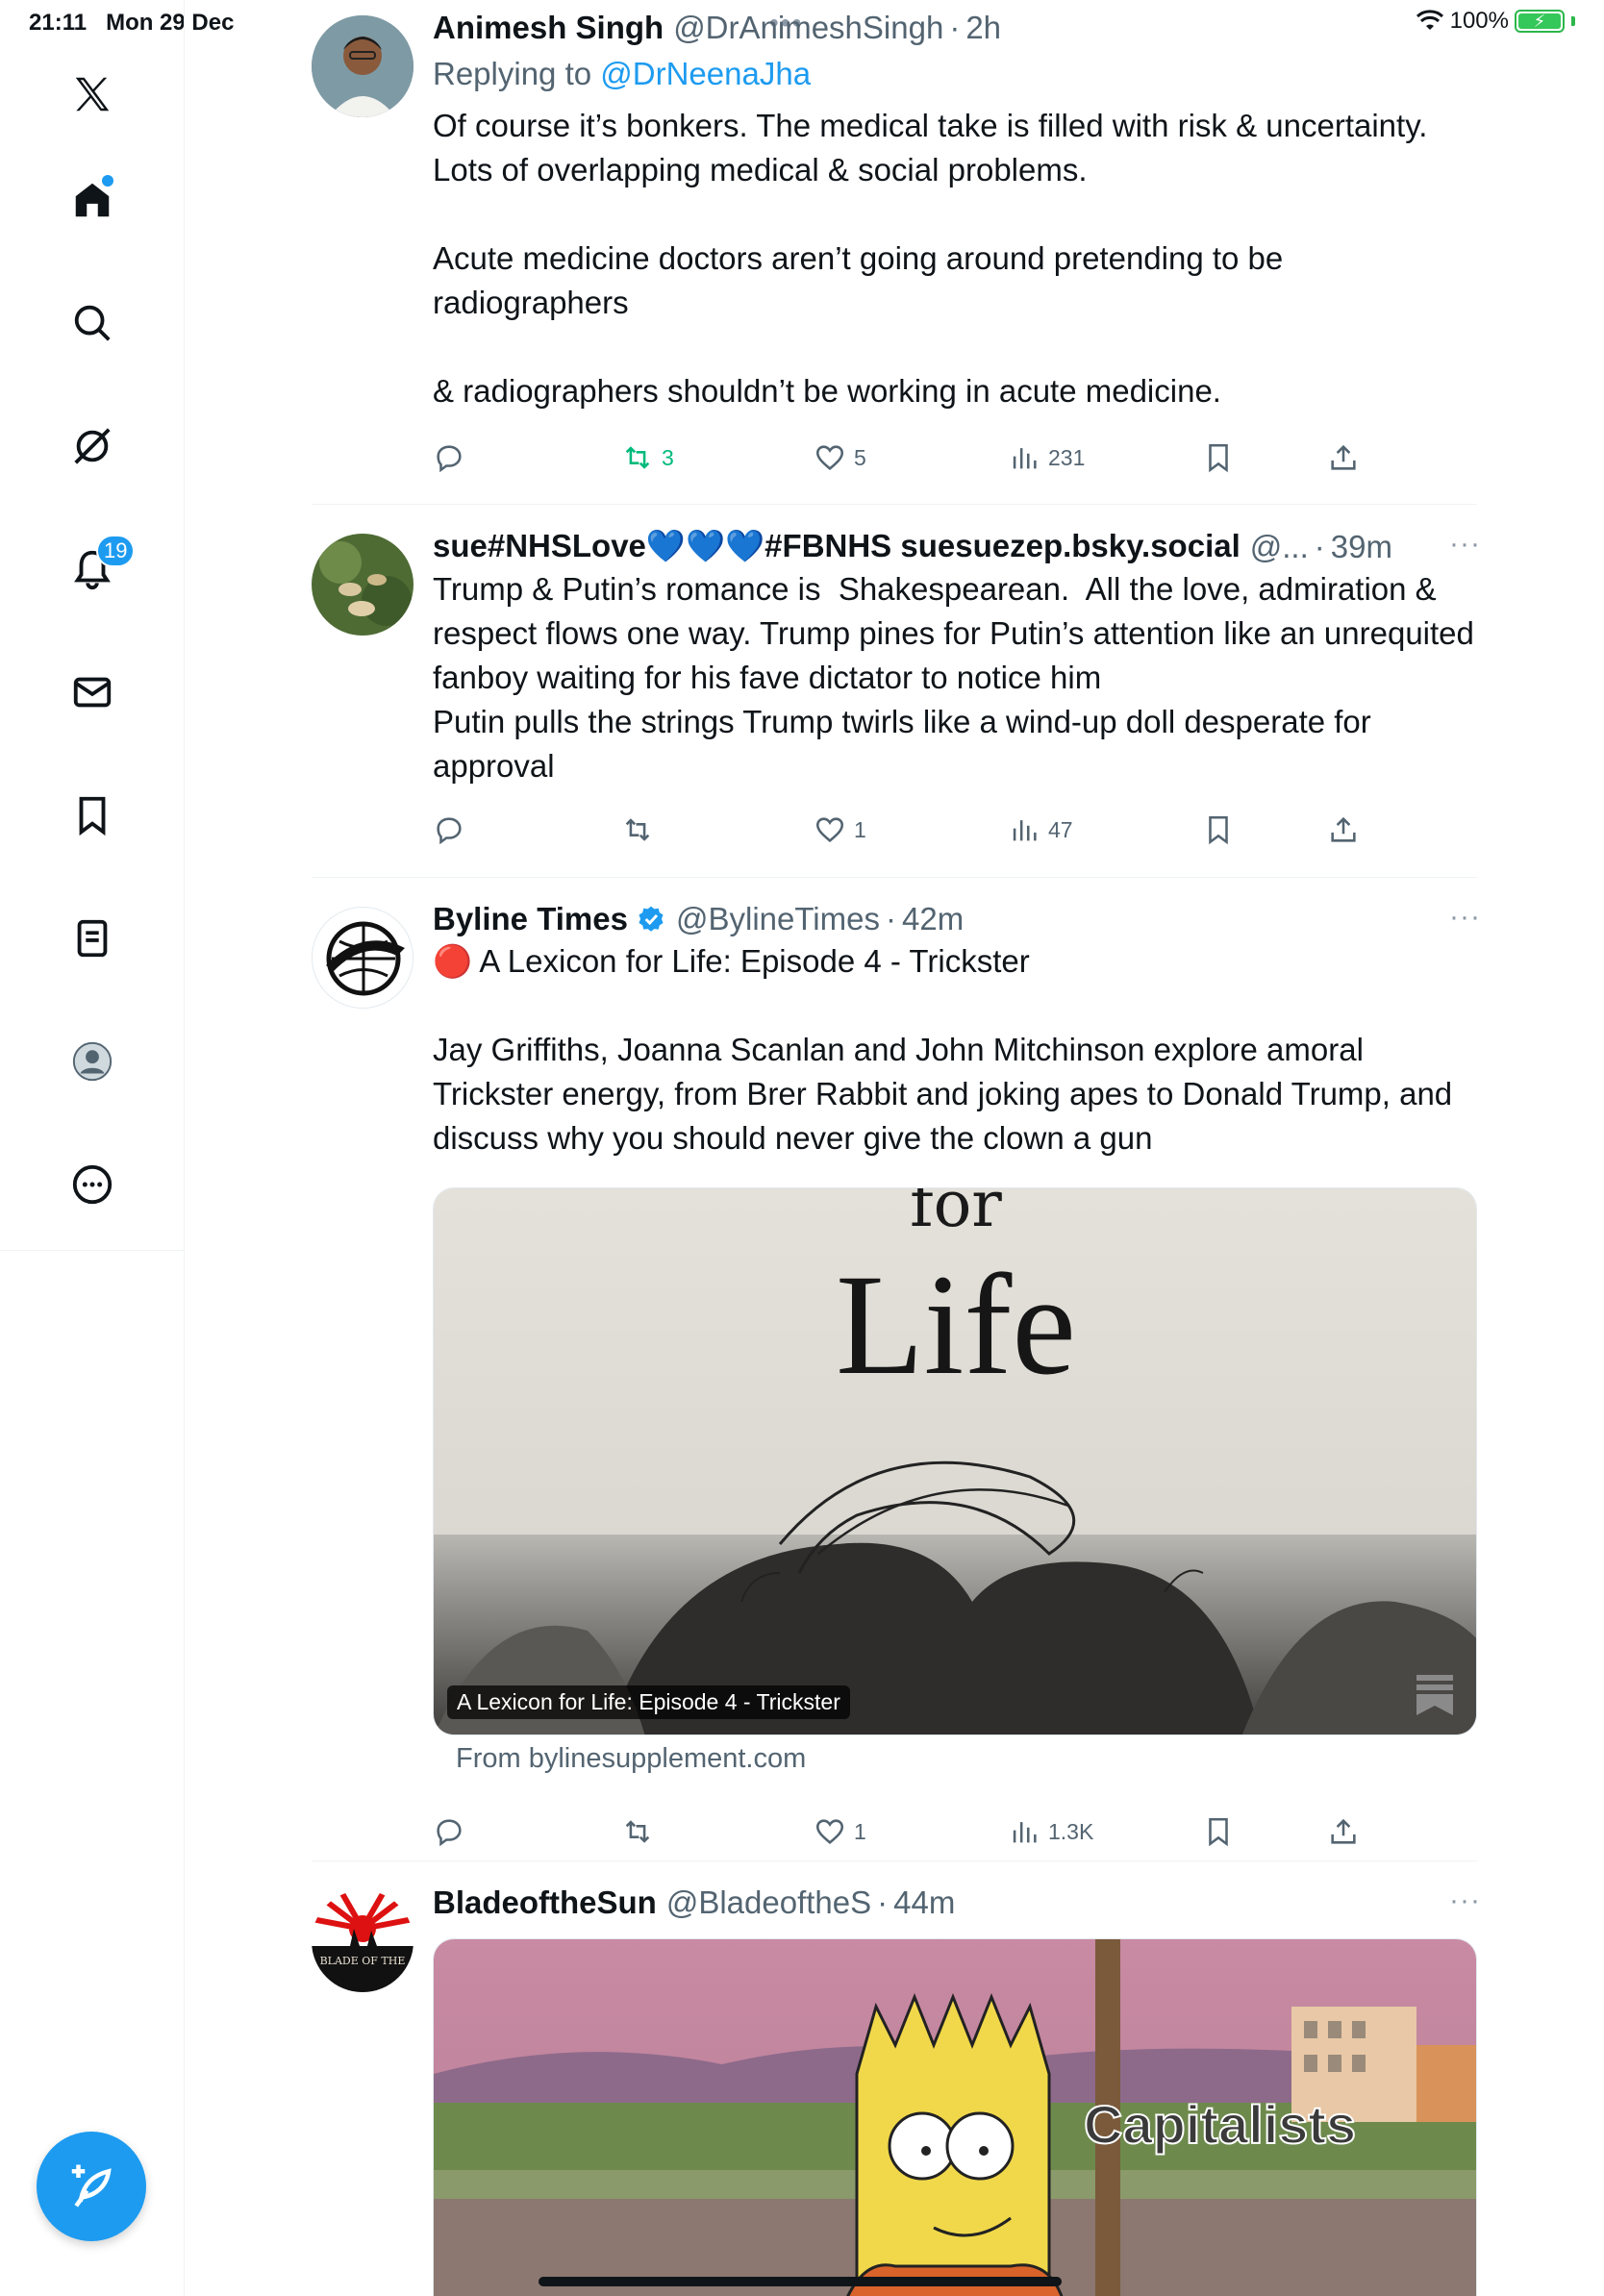 The height and width of the screenshot is (2296, 1604). I want to click on x-logo-icon, so click(92, 94).